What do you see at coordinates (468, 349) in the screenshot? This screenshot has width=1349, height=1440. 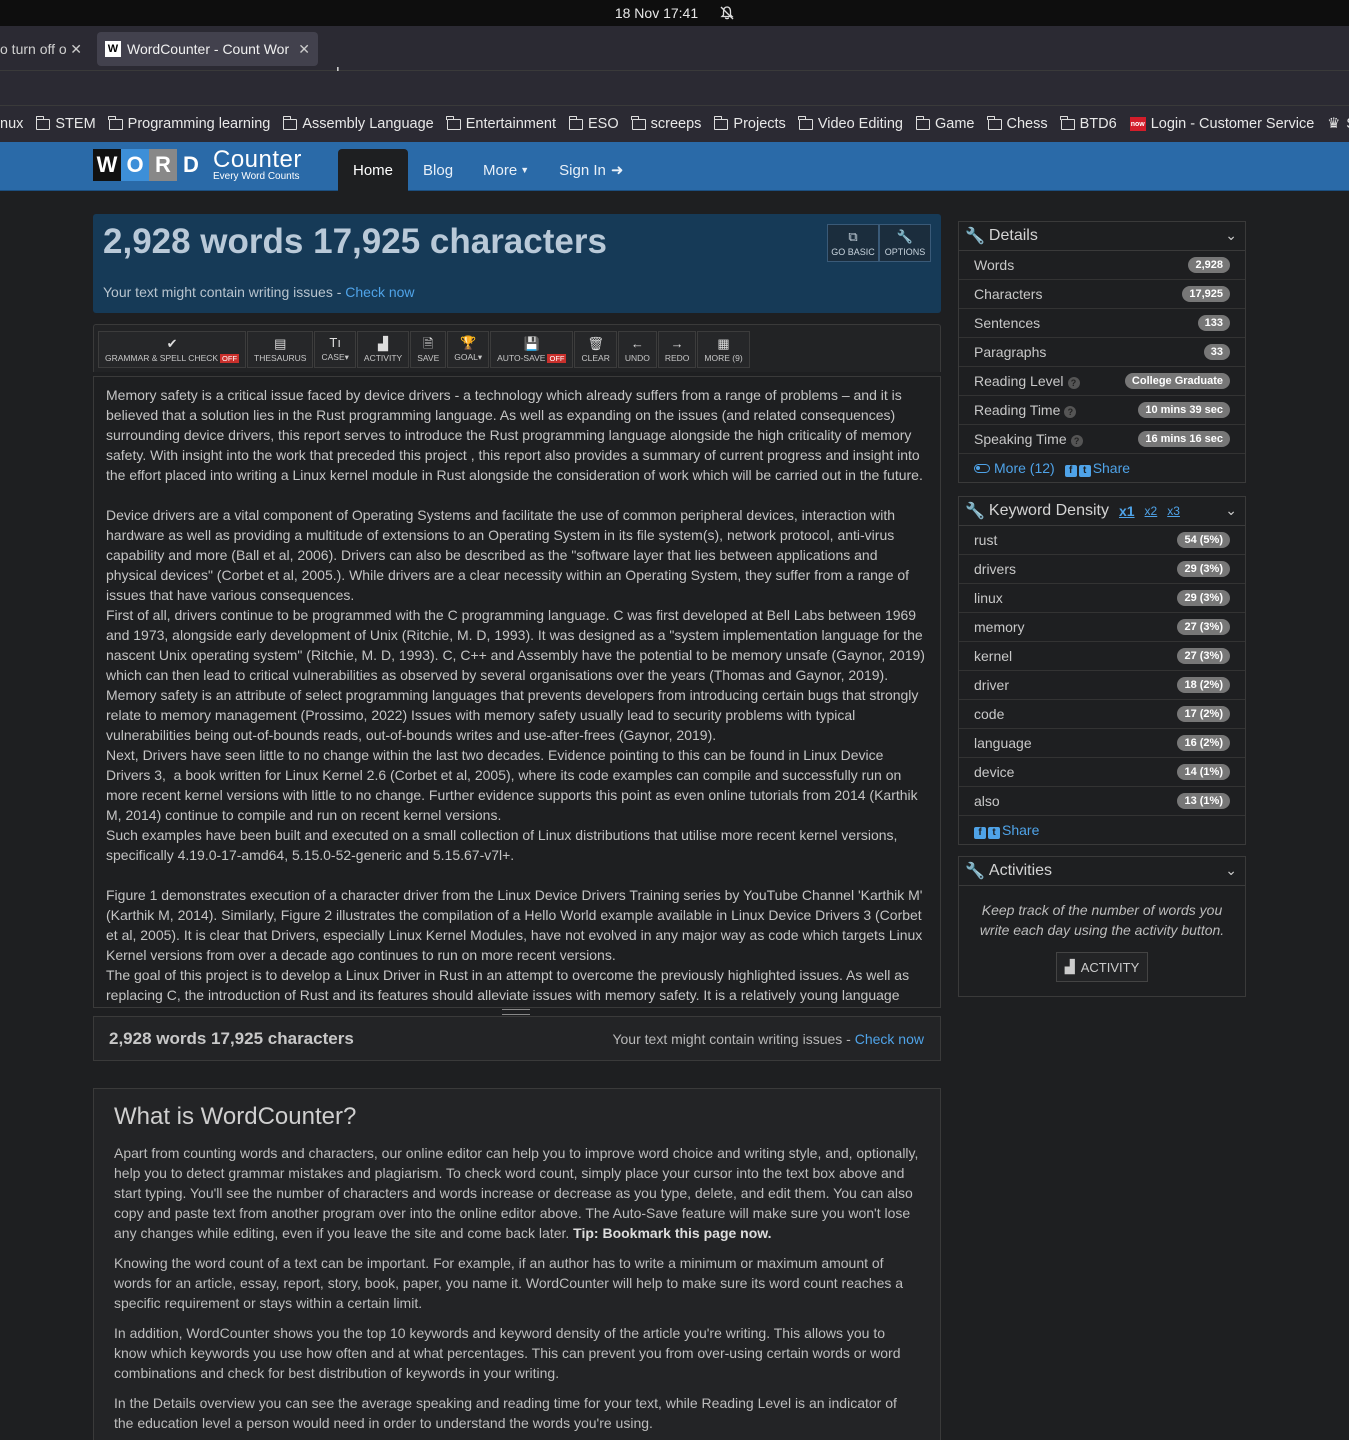 I see `goal-button: 🏆 GOAL▾` at bounding box center [468, 349].